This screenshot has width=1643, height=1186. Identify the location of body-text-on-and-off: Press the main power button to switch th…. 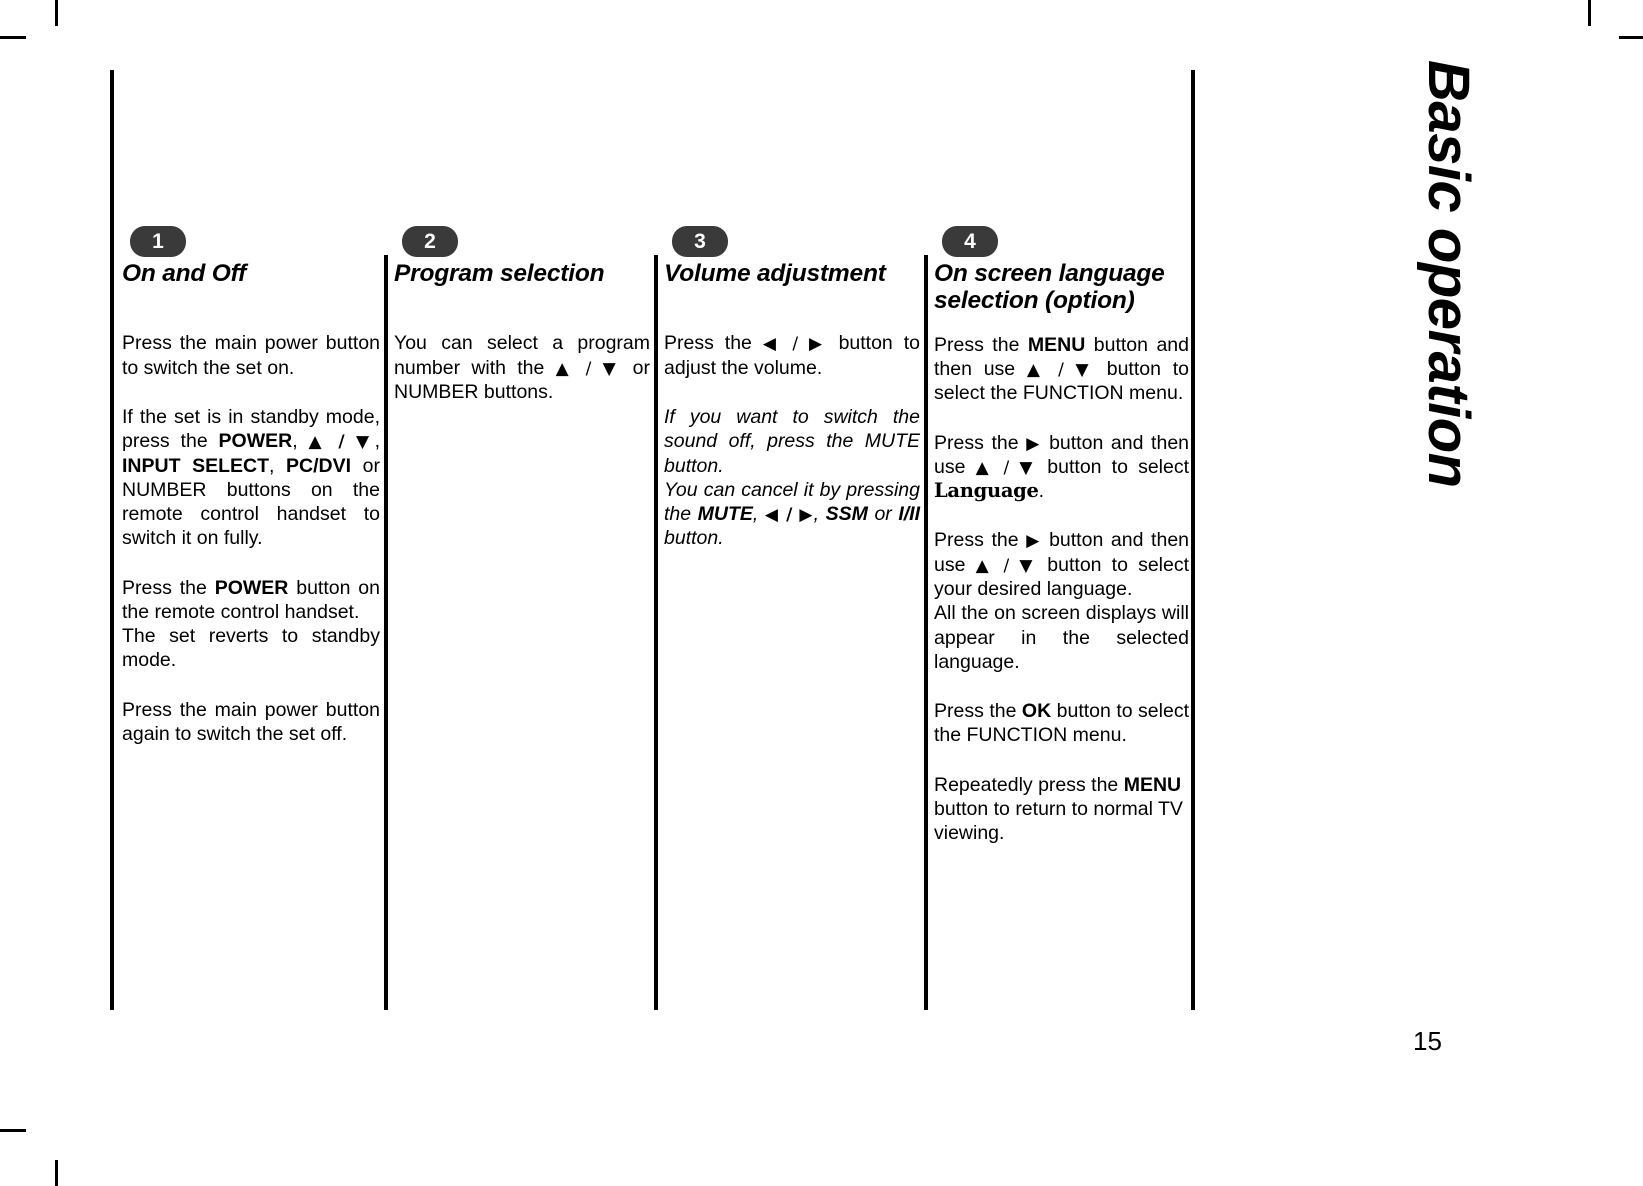
(251, 538).